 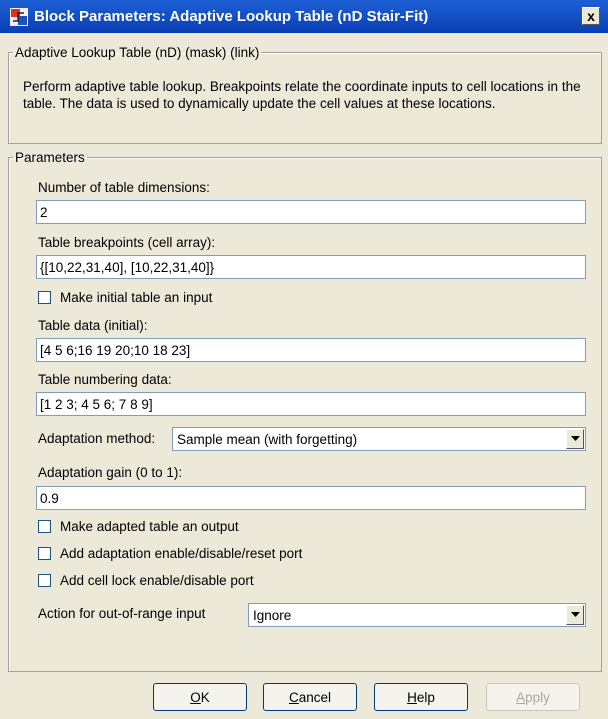 I want to click on ok-button: OK, so click(x=200, y=697).